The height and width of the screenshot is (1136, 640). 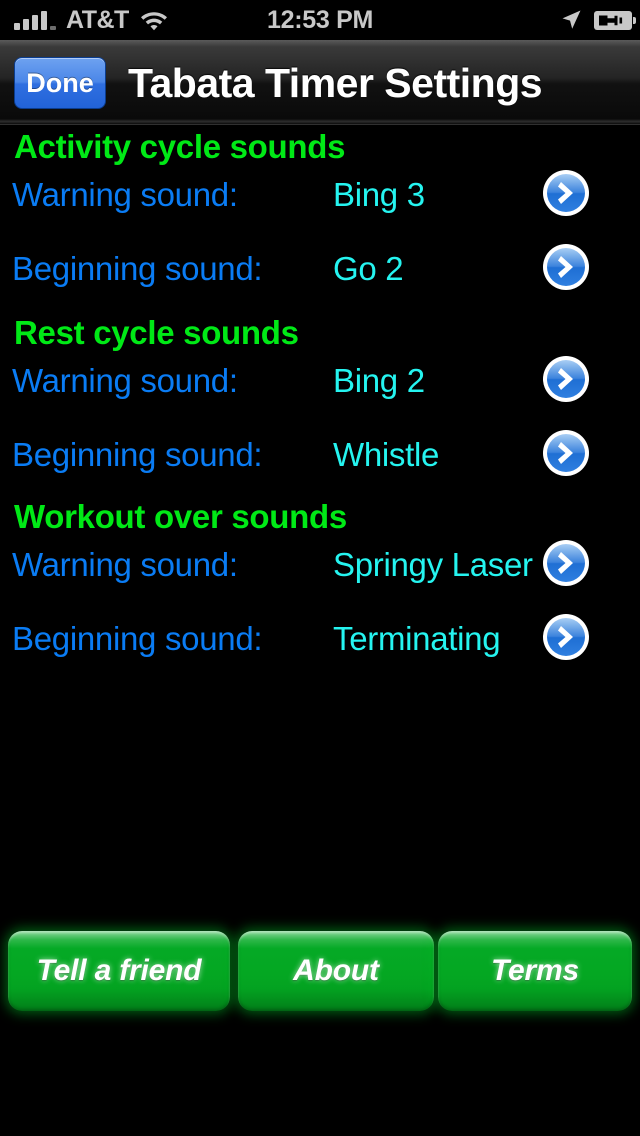 I want to click on disclosure-button-workout-over-beginning-sound, so click(x=566, y=637).